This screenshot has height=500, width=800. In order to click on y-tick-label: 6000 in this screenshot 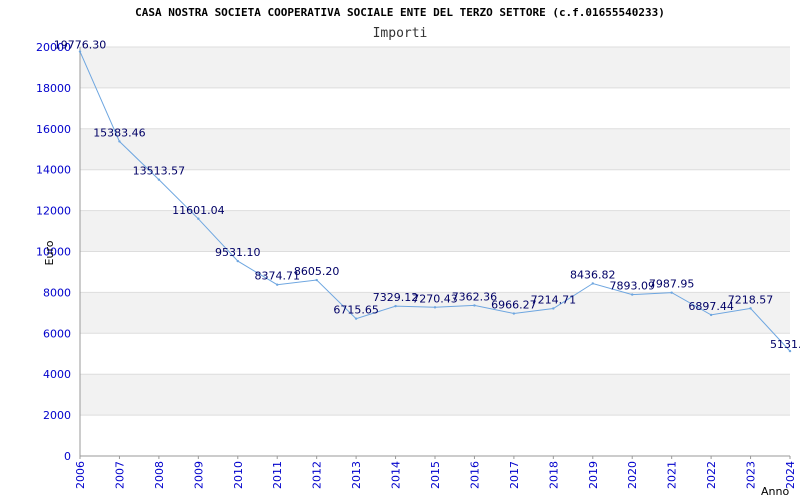, I will do `click(57, 333)`.